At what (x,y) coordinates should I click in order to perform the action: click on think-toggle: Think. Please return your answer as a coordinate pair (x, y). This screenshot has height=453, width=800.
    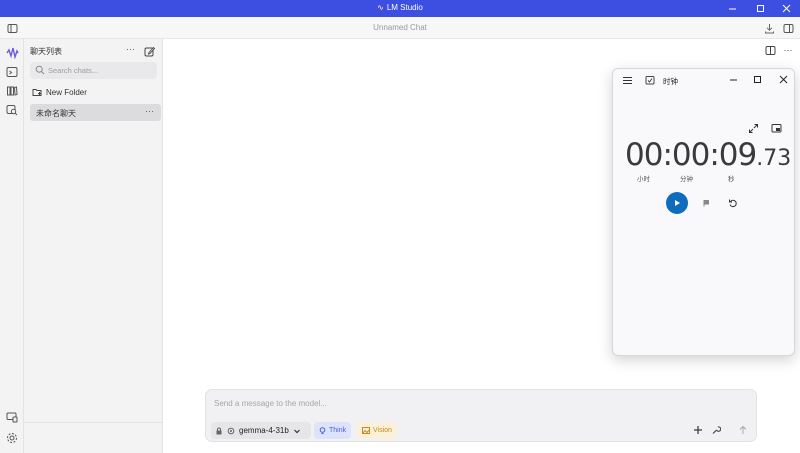
    Looking at the image, I should click on (333, 430).